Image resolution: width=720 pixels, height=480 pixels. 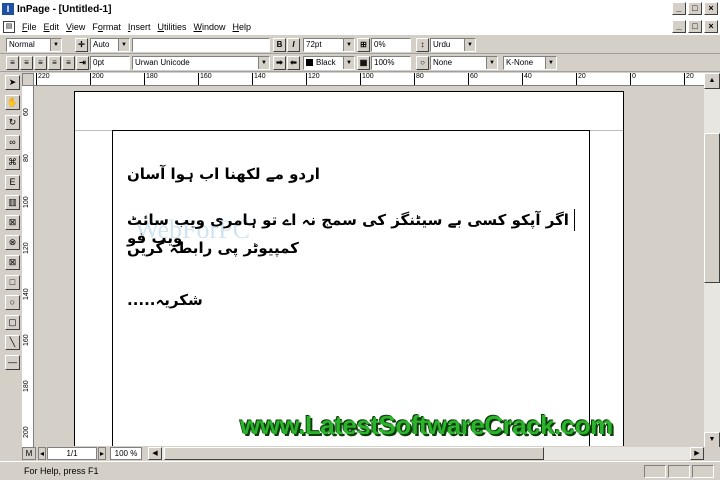 I want to click on justify-all-icon: ≡, so click(x=68, y=63).